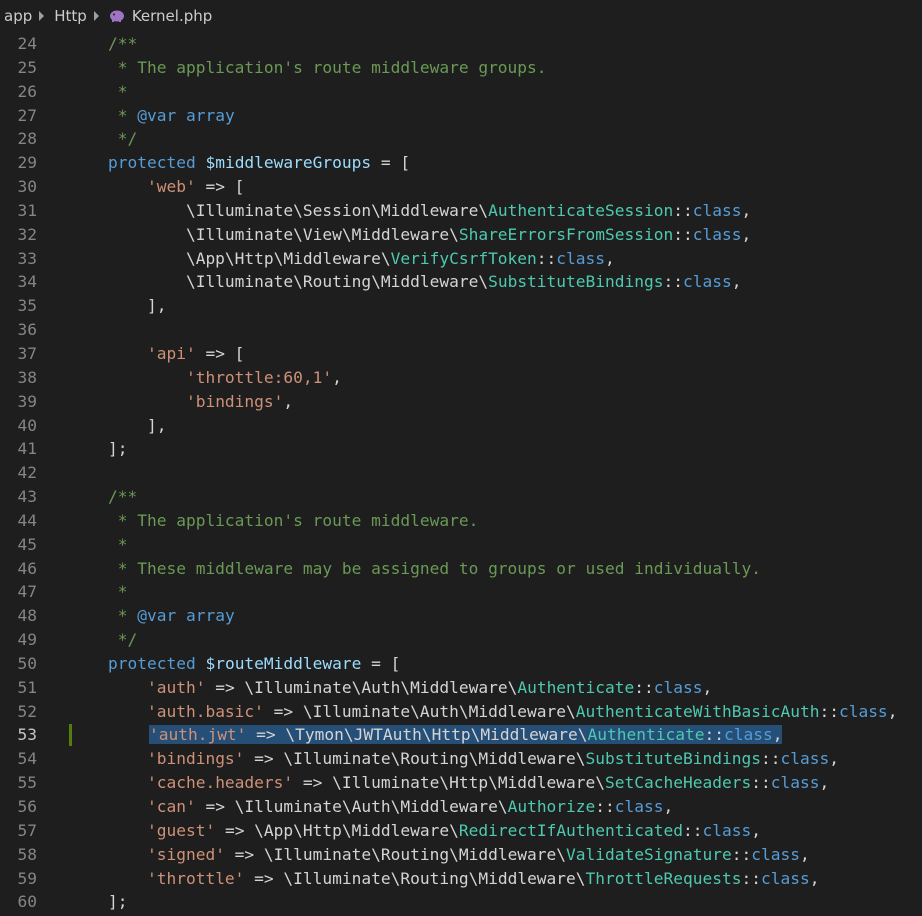  What do you see at coordinates (461, 354) in the screenshot?
I see `code-line: 37 'api' => [` at bounding box center [461, 354].